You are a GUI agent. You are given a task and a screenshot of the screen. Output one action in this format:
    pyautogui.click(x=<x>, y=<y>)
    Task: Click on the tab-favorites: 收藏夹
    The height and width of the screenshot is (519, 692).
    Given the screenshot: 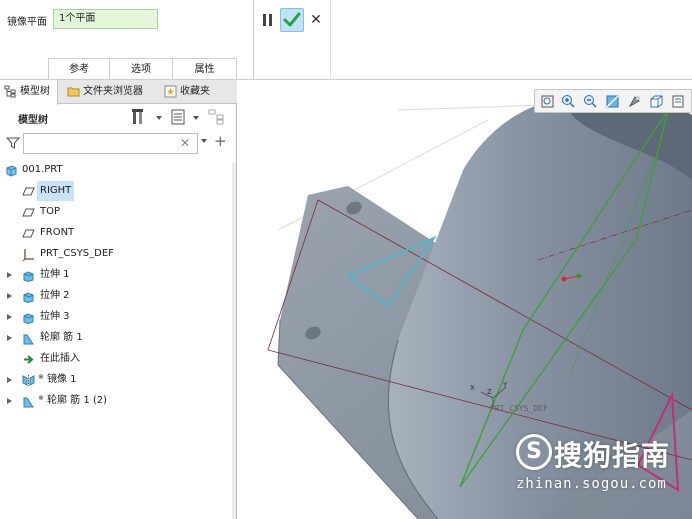 What is the action you would take?
    pyautogui.click(x=191, y=92)
    